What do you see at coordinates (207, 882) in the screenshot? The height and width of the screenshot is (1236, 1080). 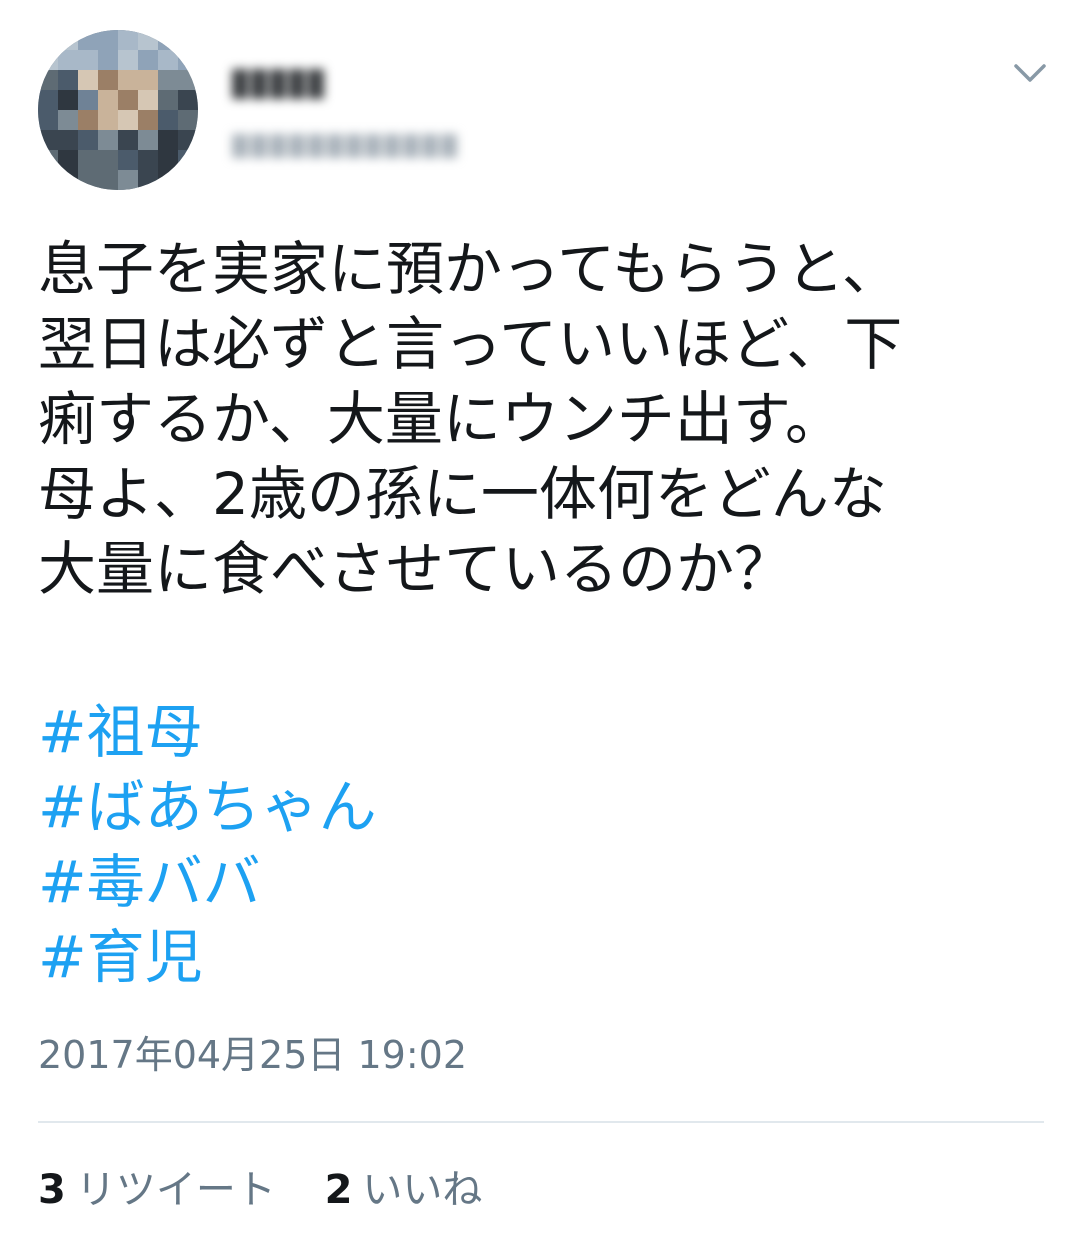 I see `hashtag-link: #毒ババ` at bounding box center [207, 882].